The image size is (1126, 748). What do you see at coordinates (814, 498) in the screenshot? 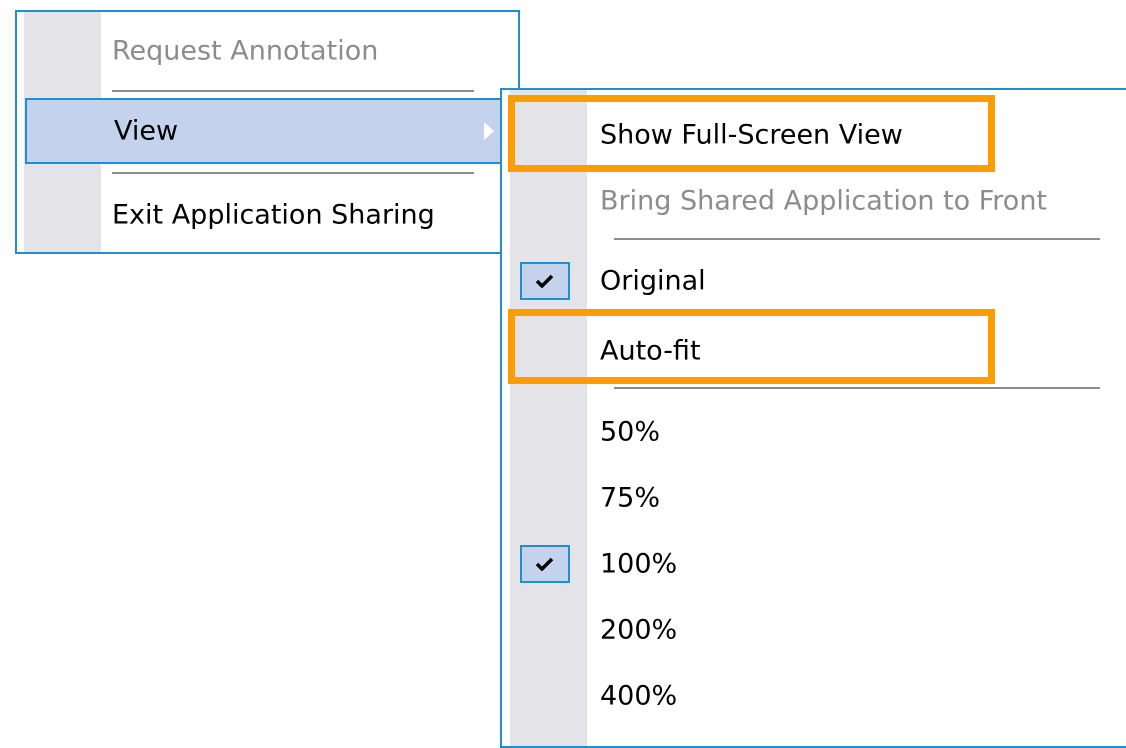
I see `menu-item-zoom-75: 75%` at bounding box center [814, 498].